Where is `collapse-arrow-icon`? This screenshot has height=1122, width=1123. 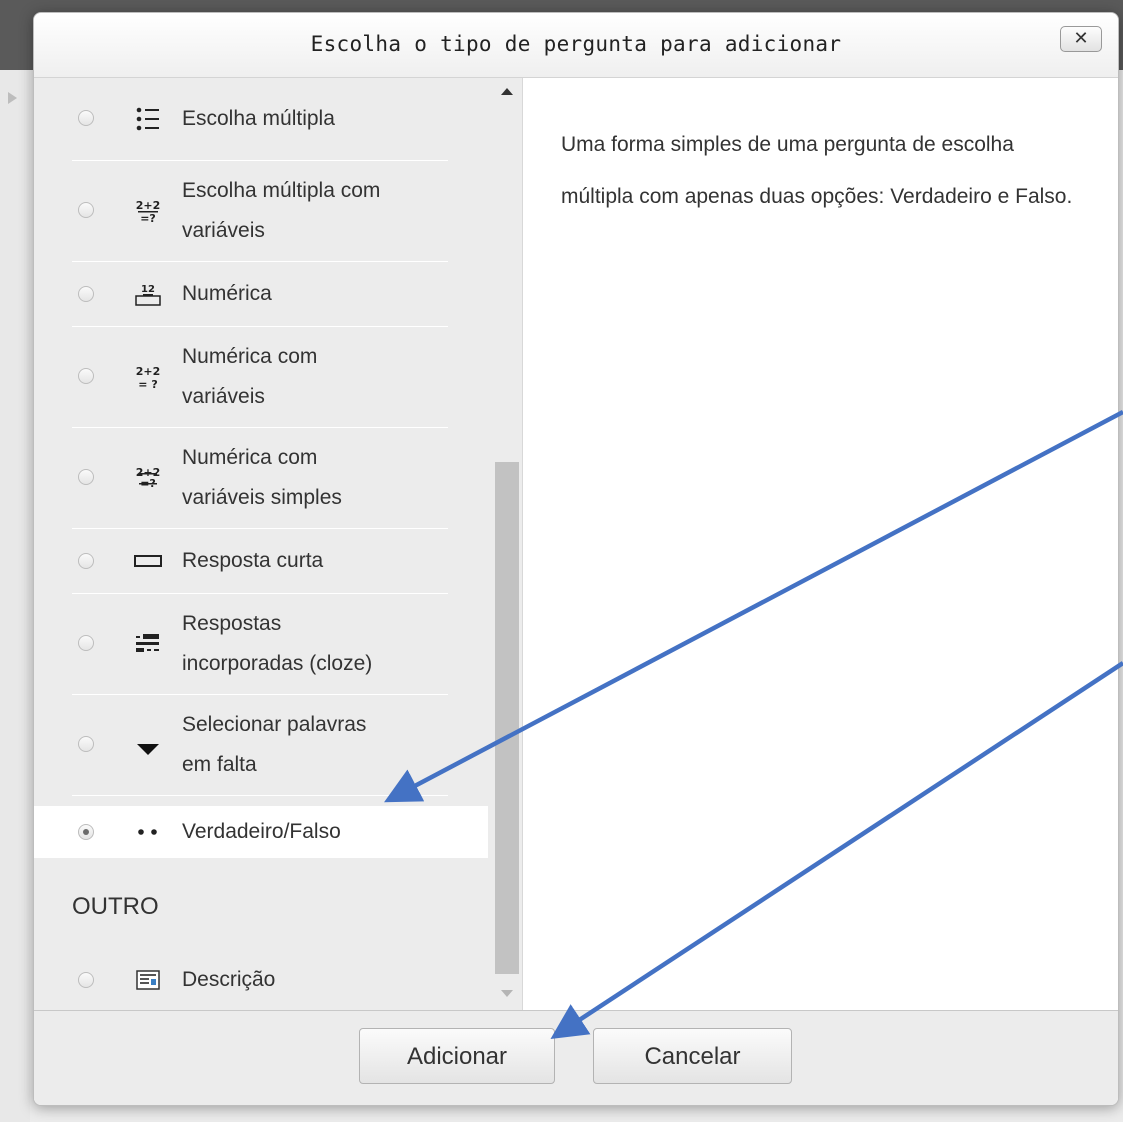
collapse-arrow-icon is located at coordinates (12, 98).